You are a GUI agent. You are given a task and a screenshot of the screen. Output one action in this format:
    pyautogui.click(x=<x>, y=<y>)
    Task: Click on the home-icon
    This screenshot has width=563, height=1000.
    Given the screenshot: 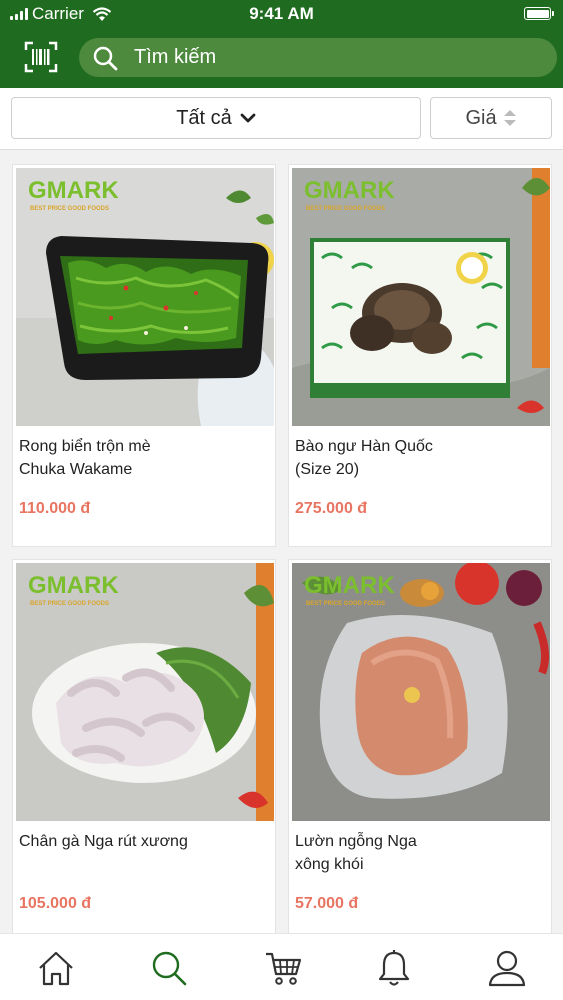 What is the action you would take?
    pyautogui.click(x=56, y=968)
    